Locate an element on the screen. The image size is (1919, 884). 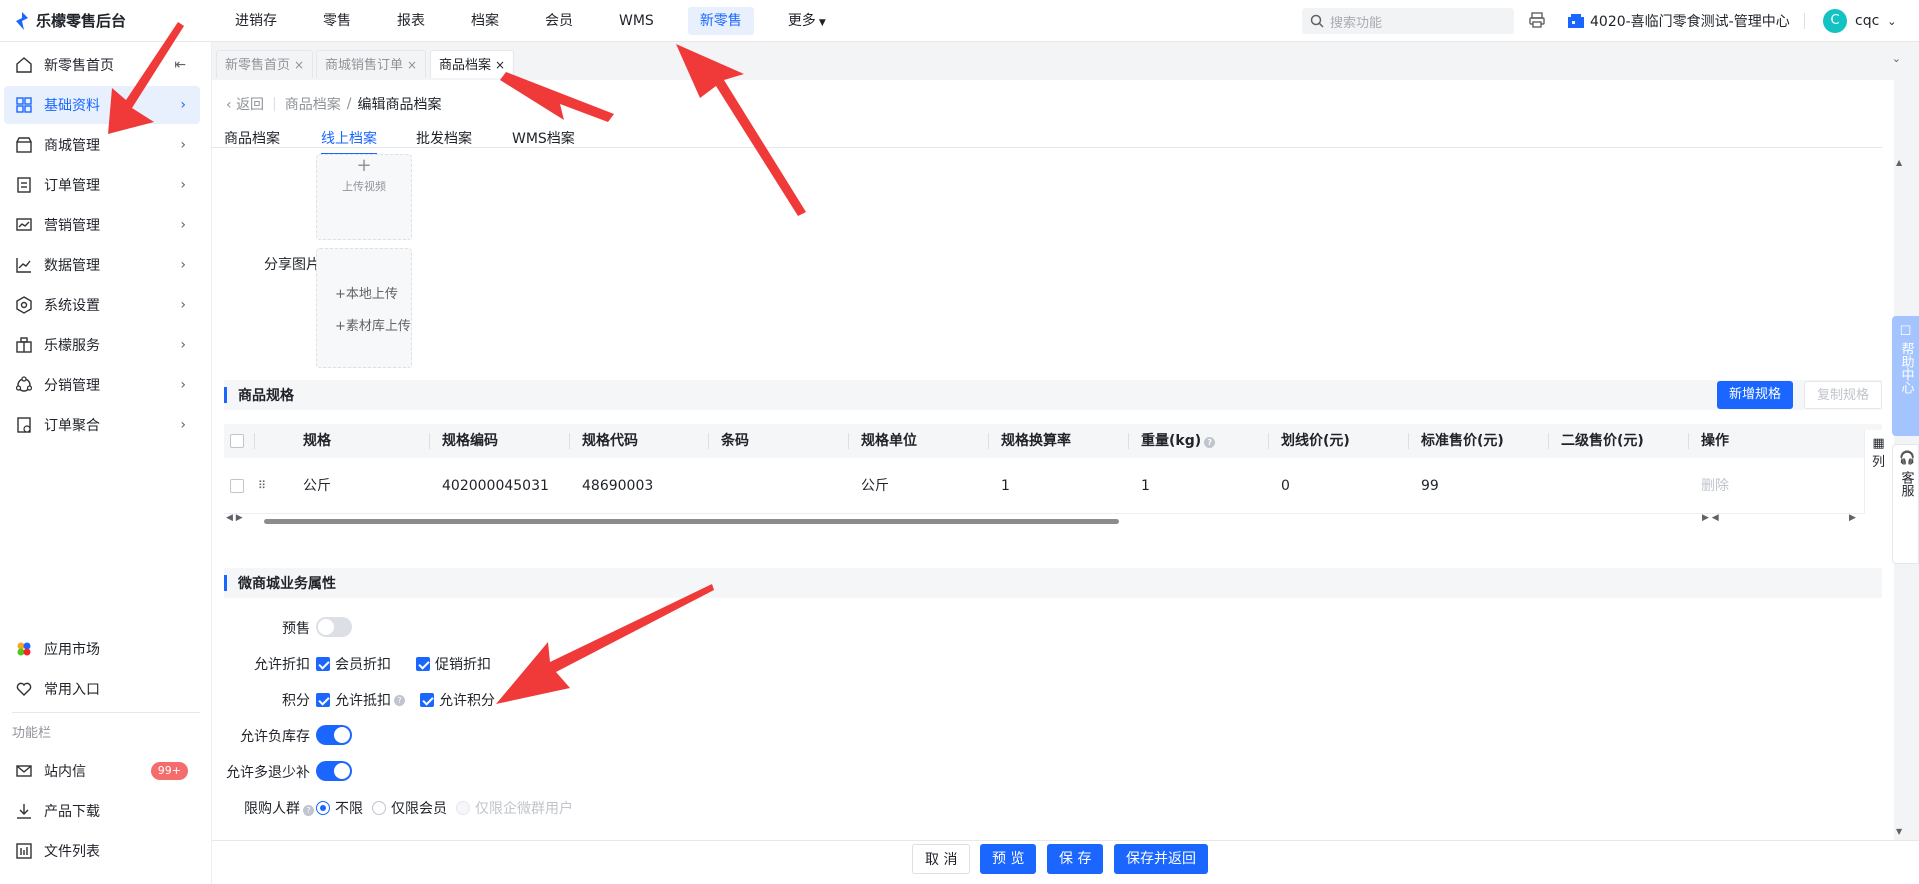
limit-radio-member: 仅限会员 is located at coordinates (409, 808).